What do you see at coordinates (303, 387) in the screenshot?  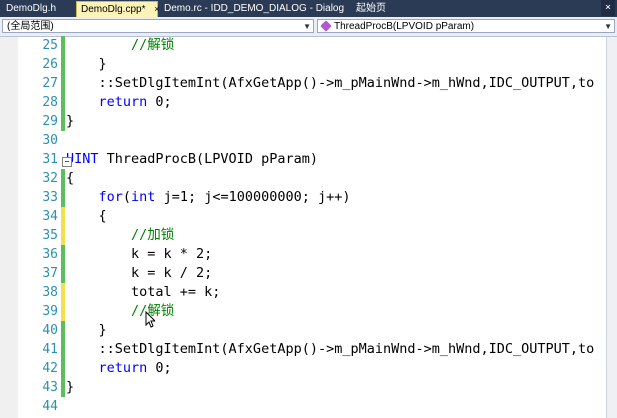 I see `code-line: 43}` at bounding box center [303, 387].